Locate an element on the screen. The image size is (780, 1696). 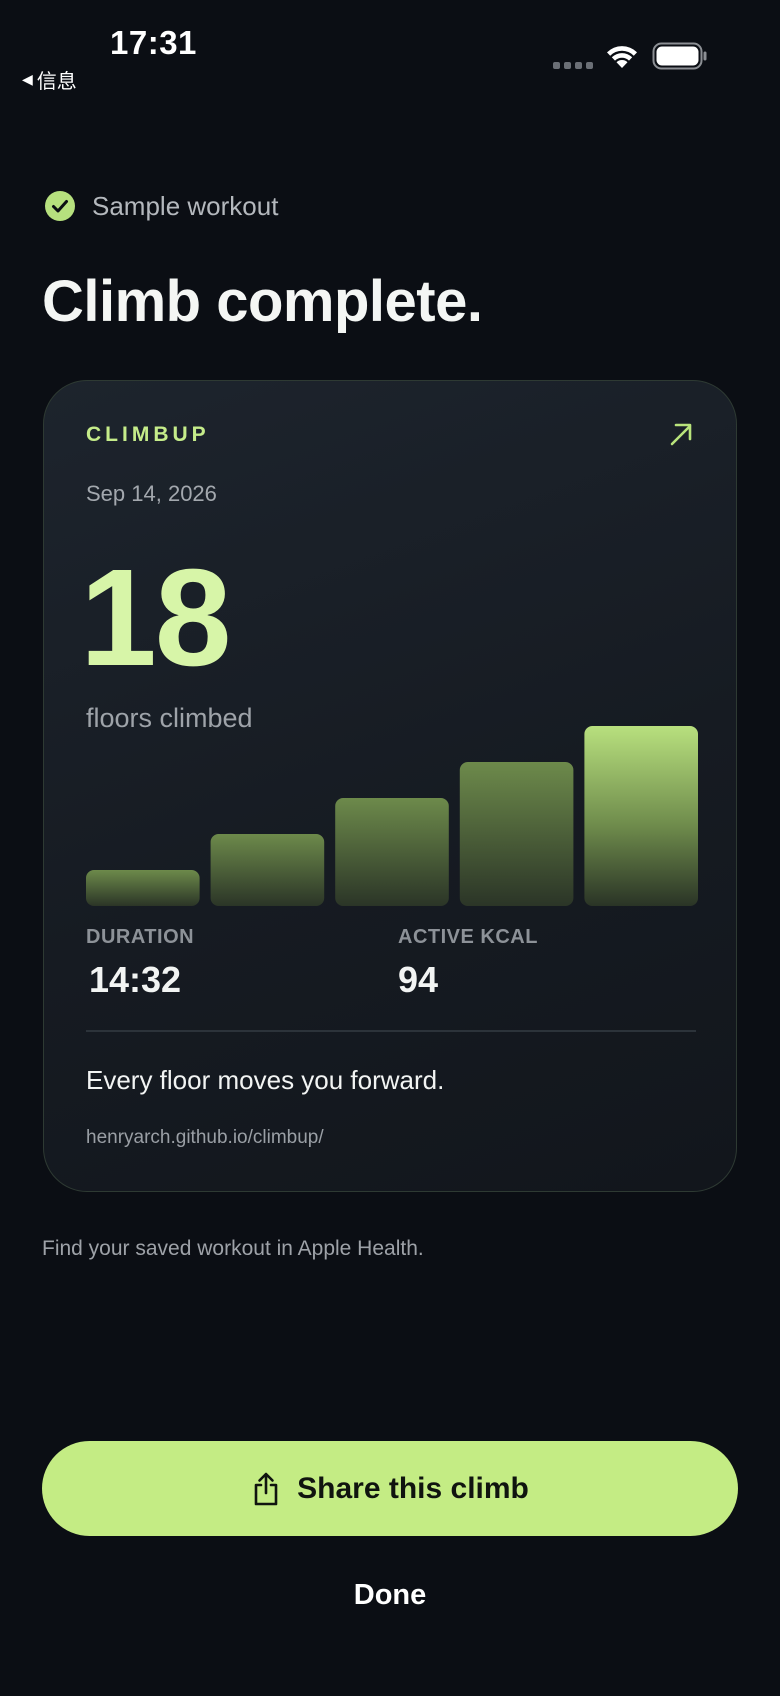
duration-label: DURATION is located at coordinates (140, 937).